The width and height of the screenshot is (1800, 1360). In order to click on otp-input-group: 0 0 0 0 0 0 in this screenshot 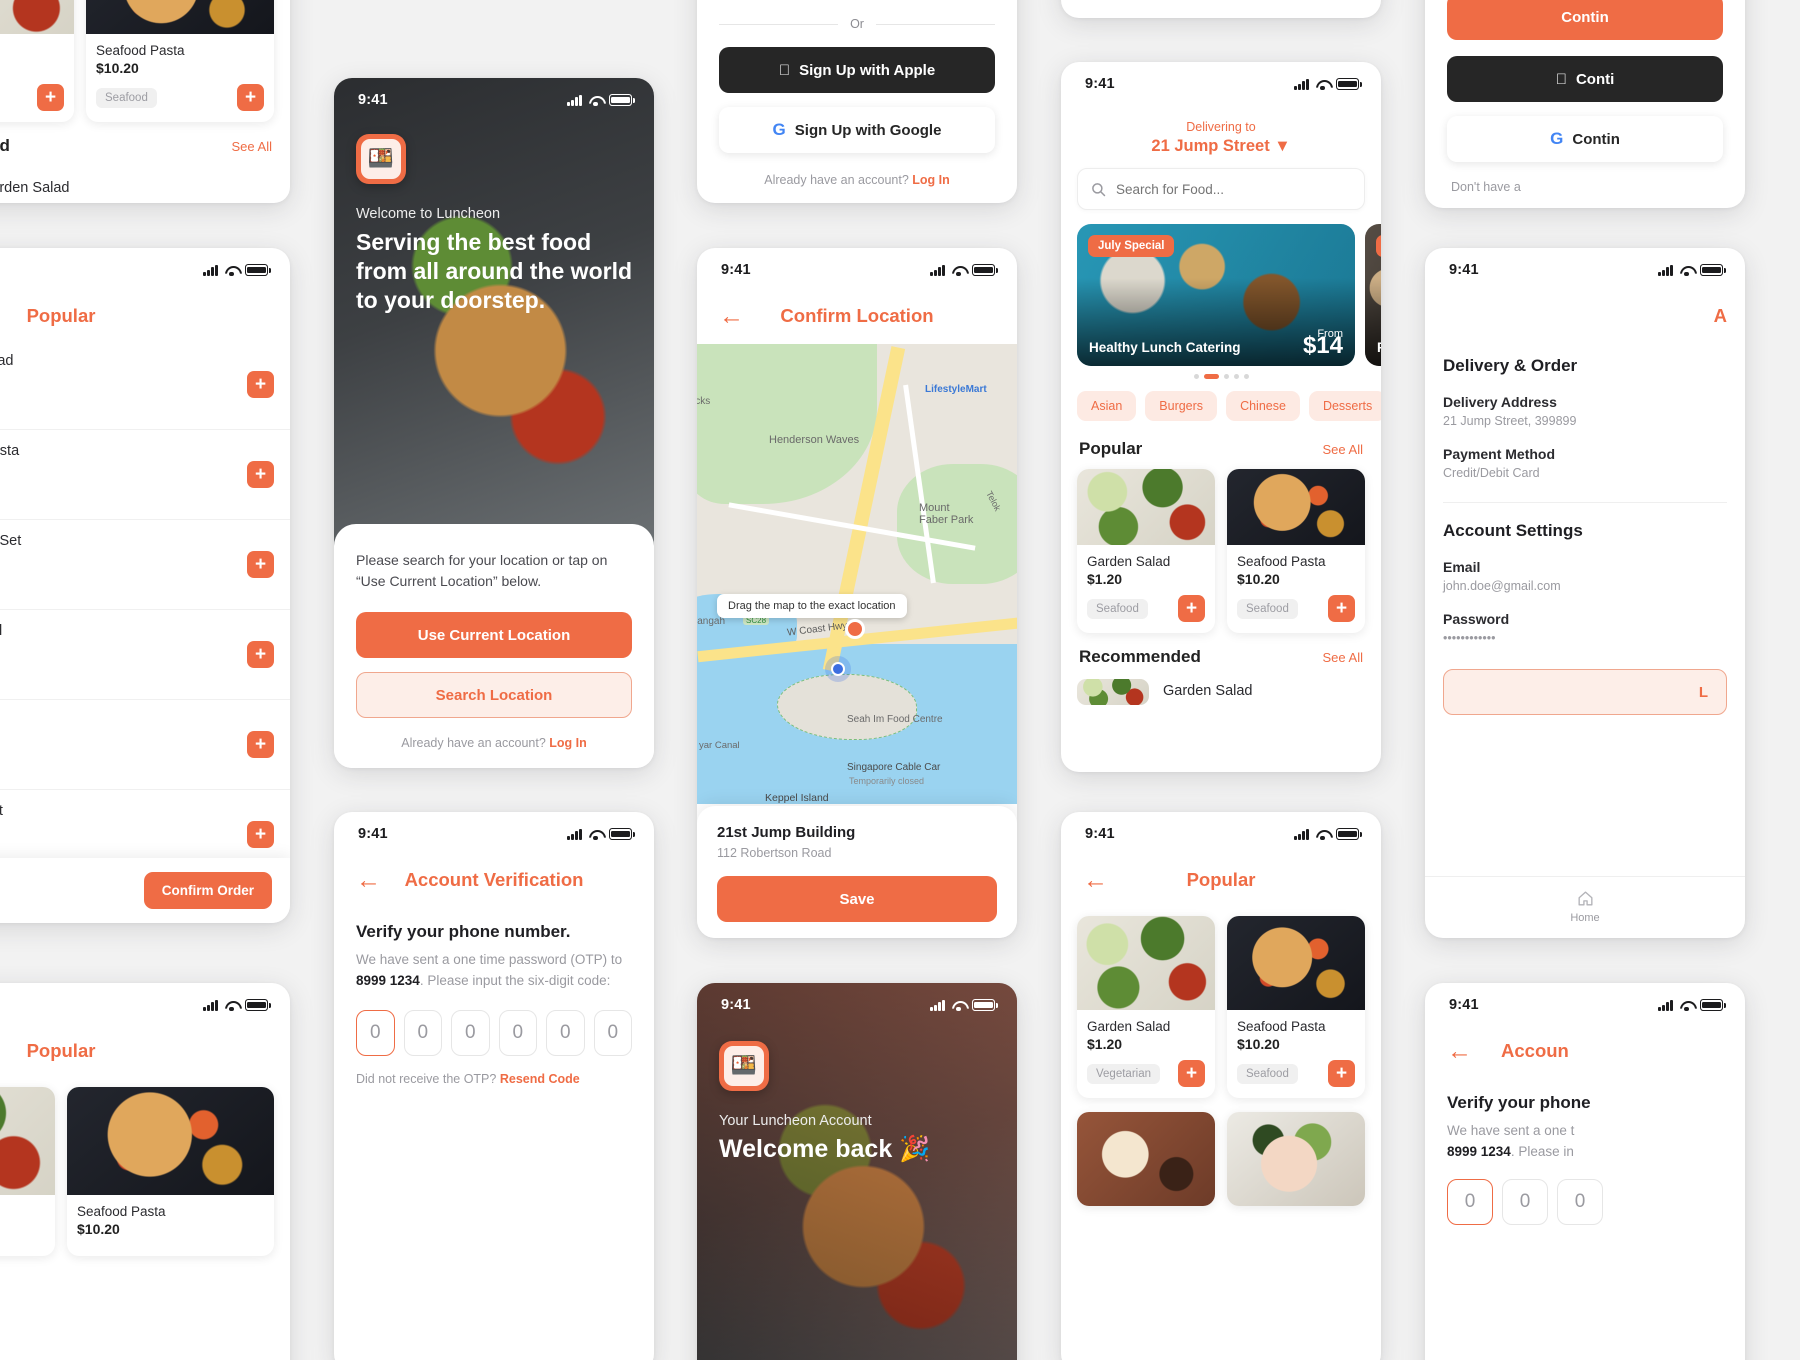, I will do `click(494, 1031)`.